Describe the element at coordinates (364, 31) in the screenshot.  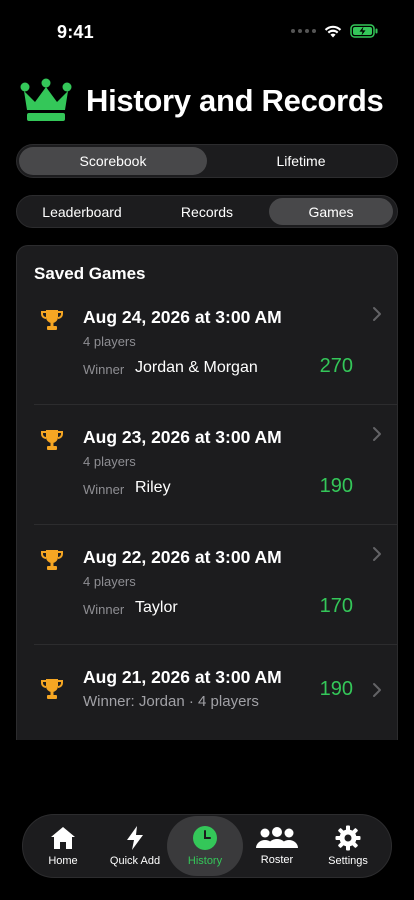
I see `battery-charging-icon` at that location.